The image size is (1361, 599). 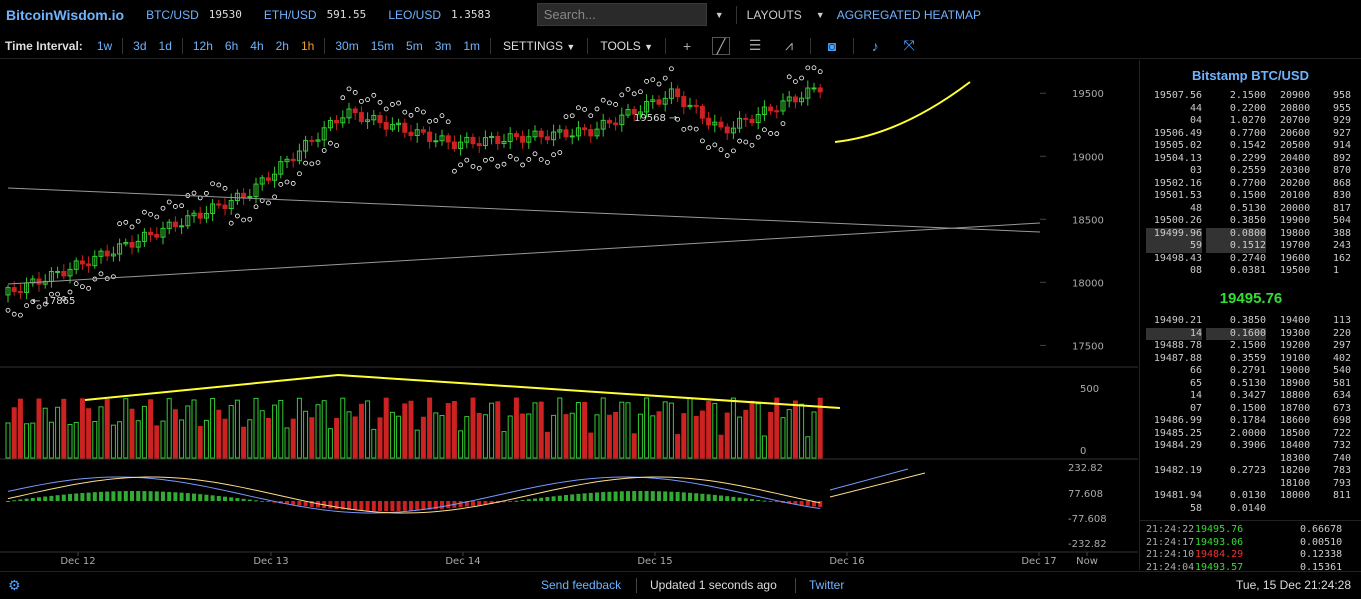 What do you see at coordinates (1250, 446) in the screenshot?
I see `order-row: 19484.29 0.3906 18400 732` at bounding box center [1250, 446].